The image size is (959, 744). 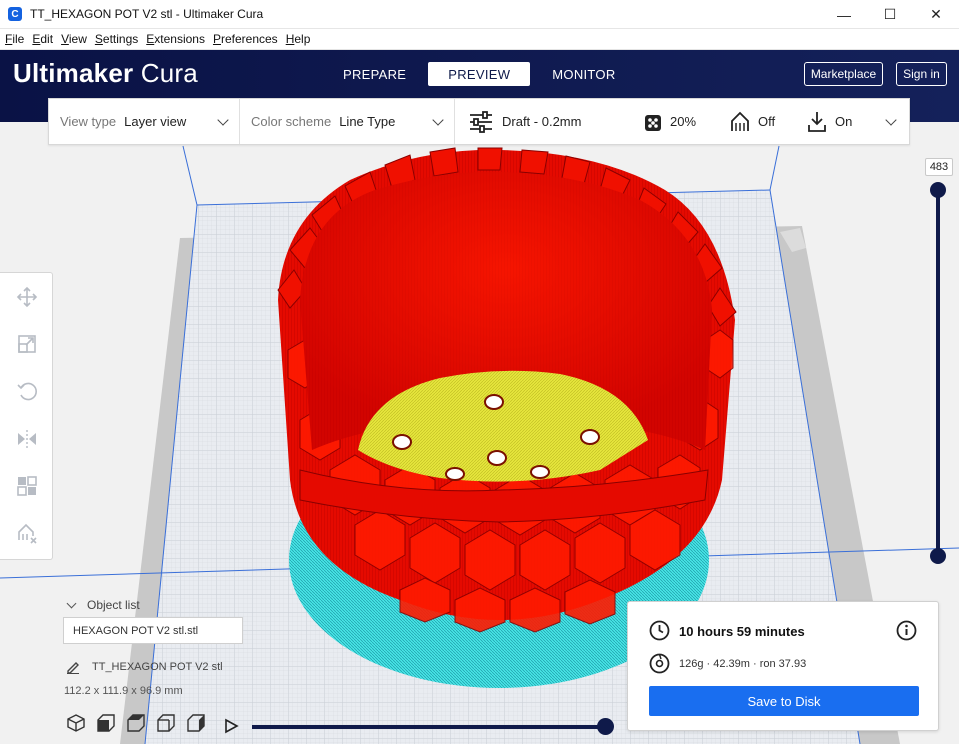 I want to click on window-title: TT_HEXAGON POT V2 stl - Ultimaker Cura, so click(x=147, y=14).